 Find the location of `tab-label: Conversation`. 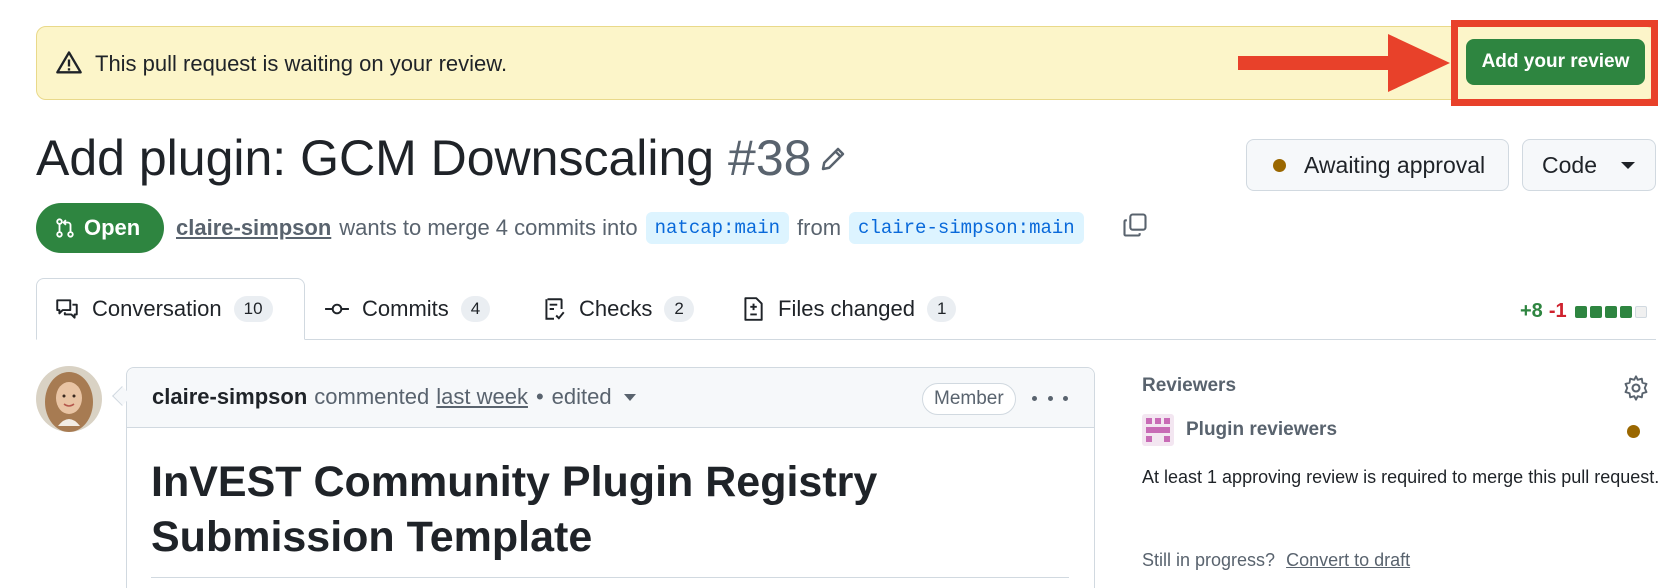

tab-label: Conversation is located at coordinates (157, 308).